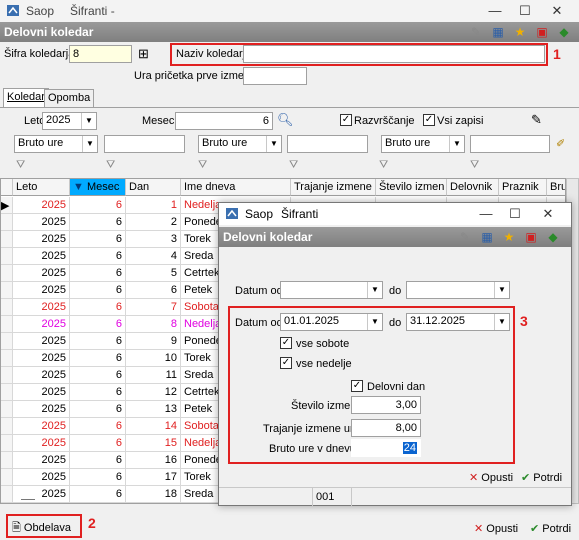 The image size is (579, 540). I want to click on st-izmen-input: 3,00, so click(386, 405).